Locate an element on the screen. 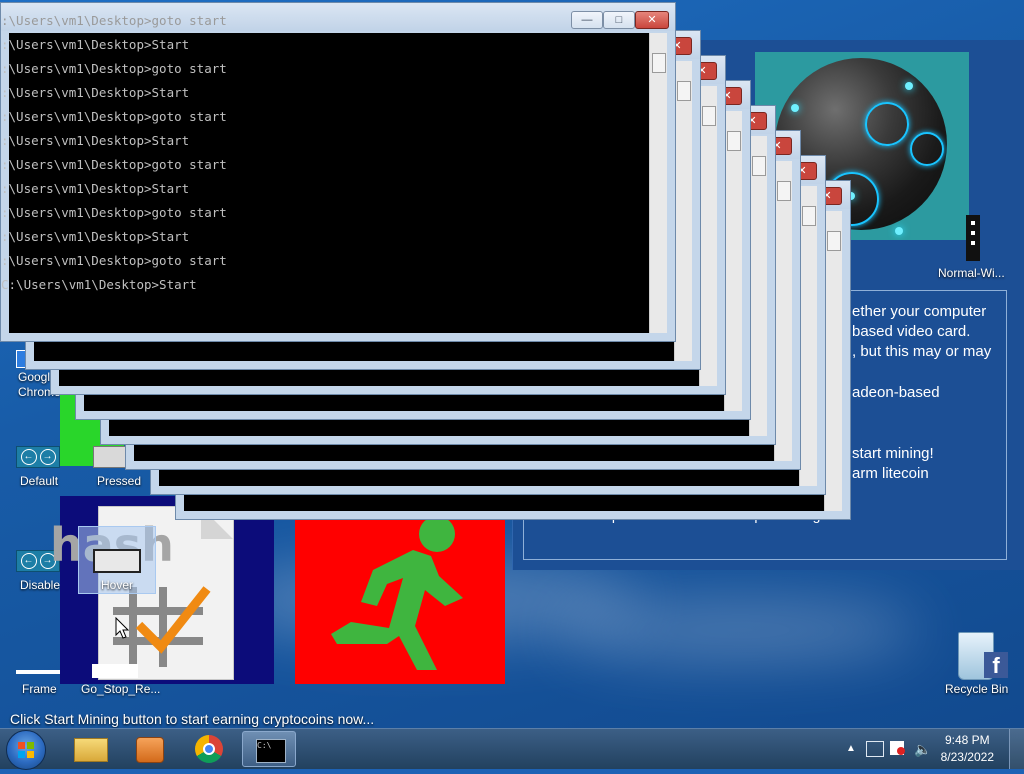  cmd-scrollbar is located at coordinates (658, 183).